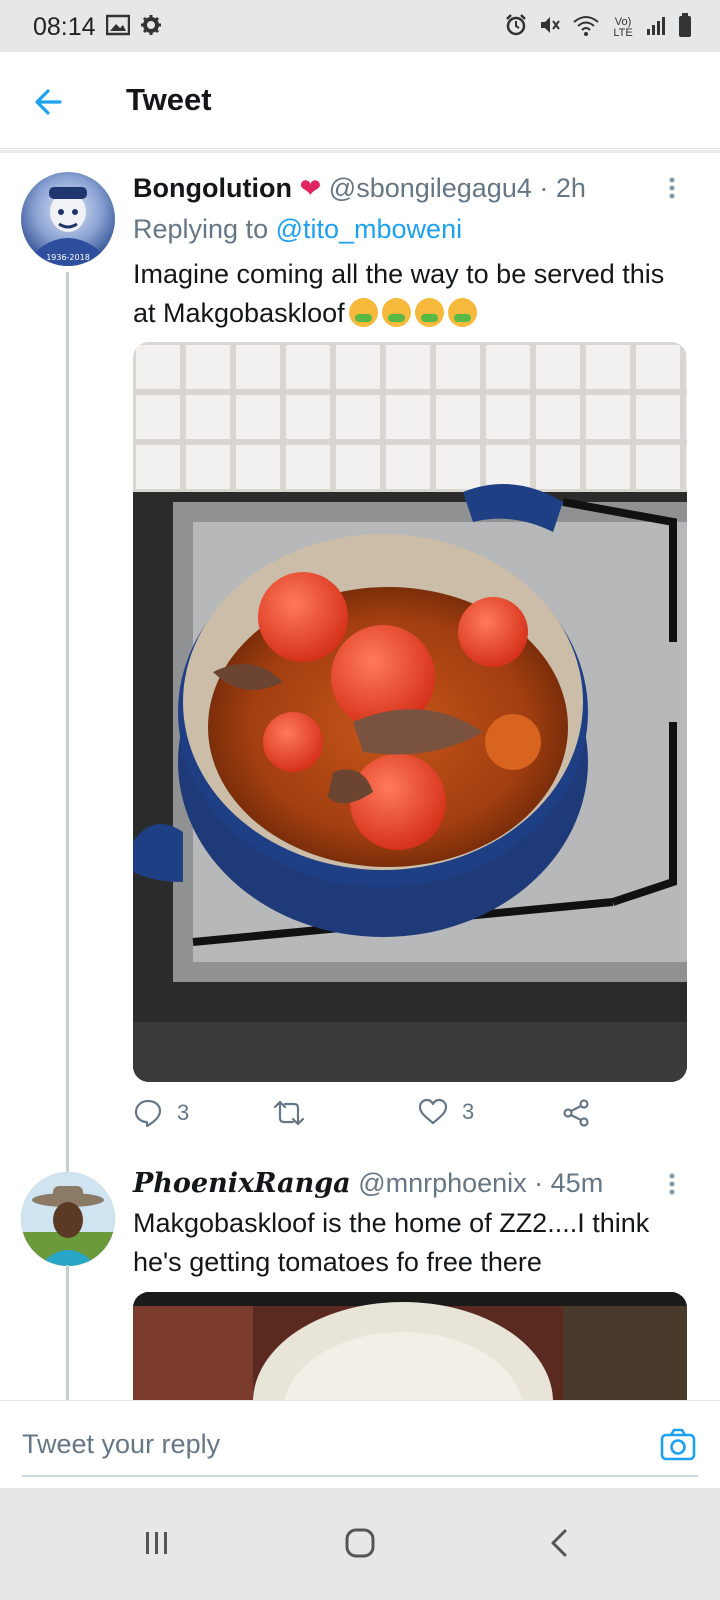  I want to click on home-icon, so click(360, 1543).